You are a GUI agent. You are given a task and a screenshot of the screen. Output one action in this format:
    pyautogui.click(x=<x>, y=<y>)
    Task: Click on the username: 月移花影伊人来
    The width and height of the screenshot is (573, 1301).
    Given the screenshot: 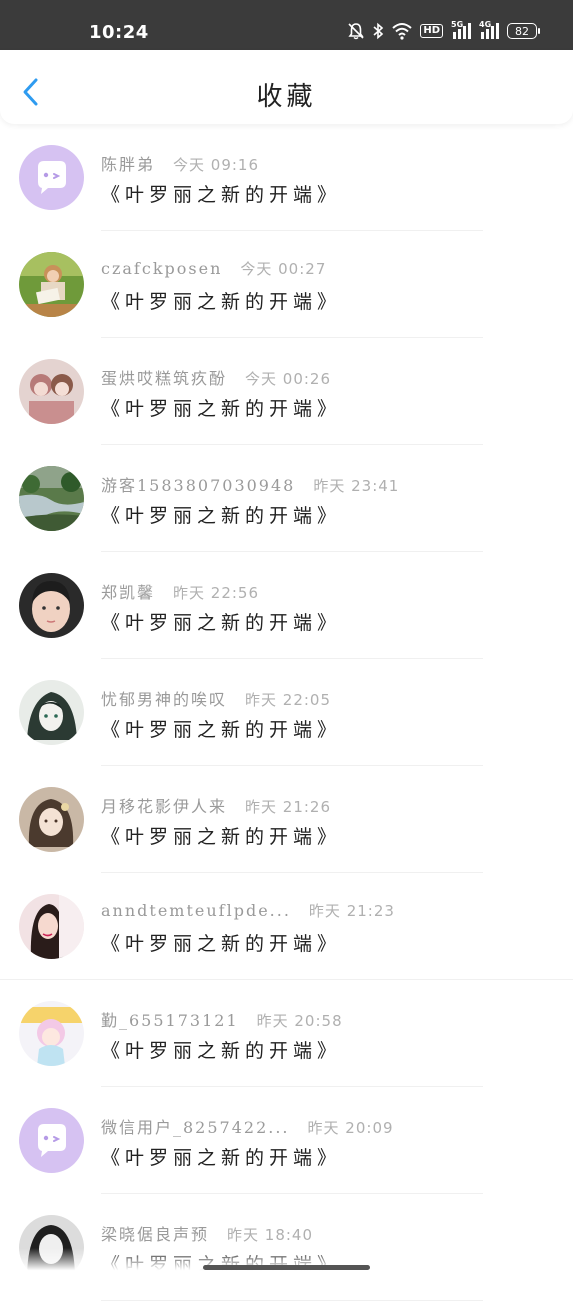 What is the action you would take?
    pyautogui.click(x=164, y=806)
    